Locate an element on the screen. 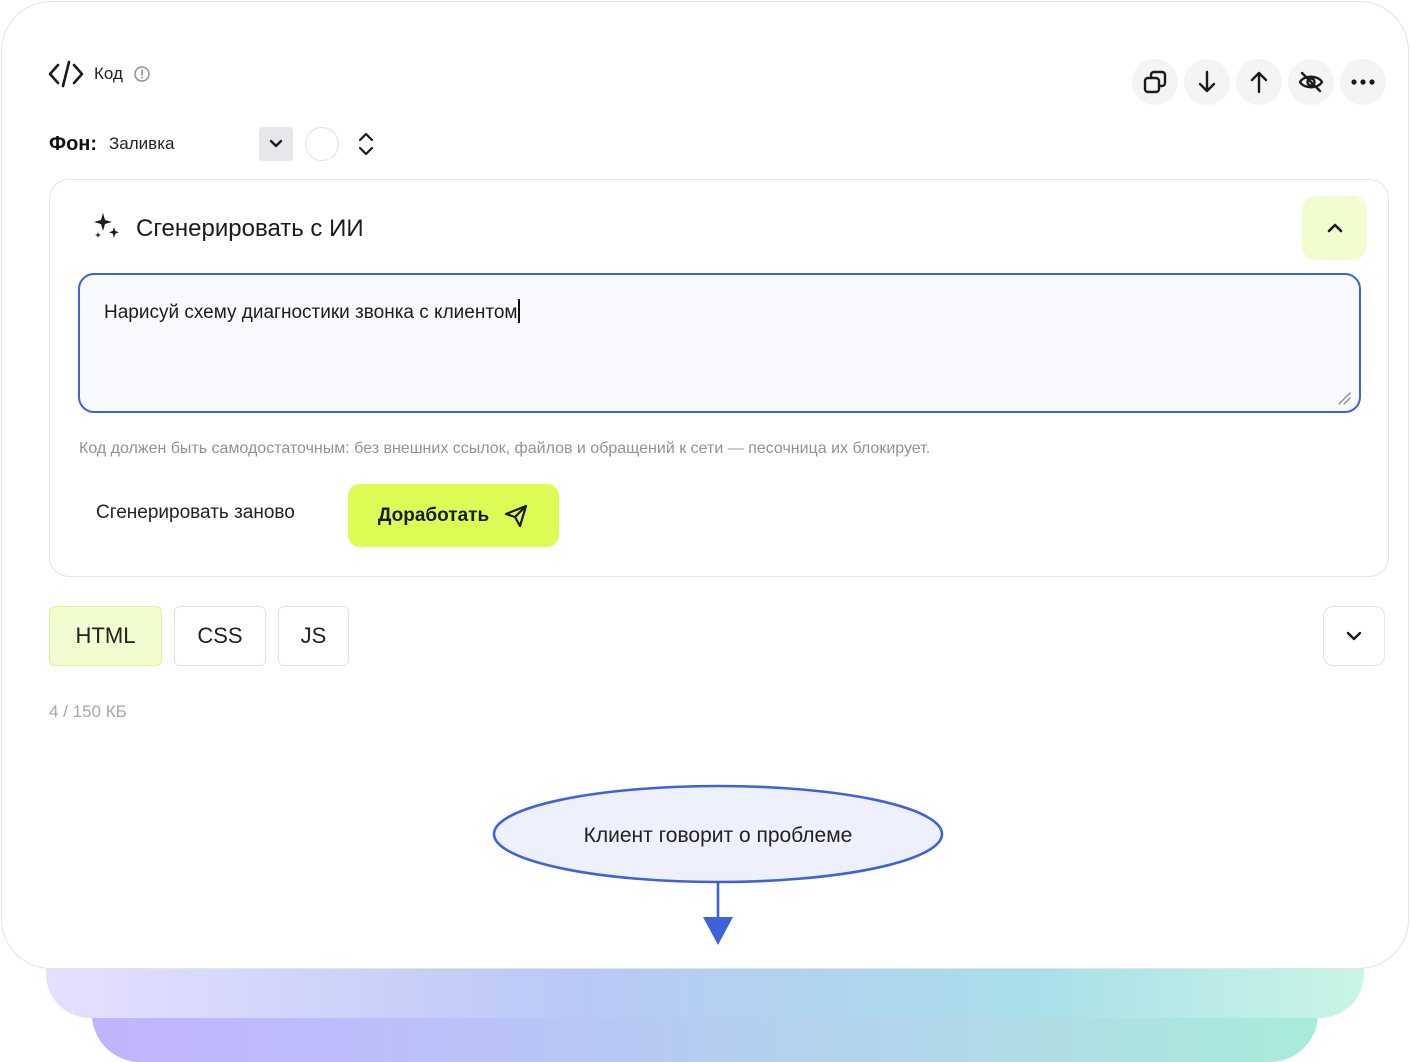 The height and width of the screenshot is (1062, 1410). tab-html: HTML is located at coordinates (105, 636).